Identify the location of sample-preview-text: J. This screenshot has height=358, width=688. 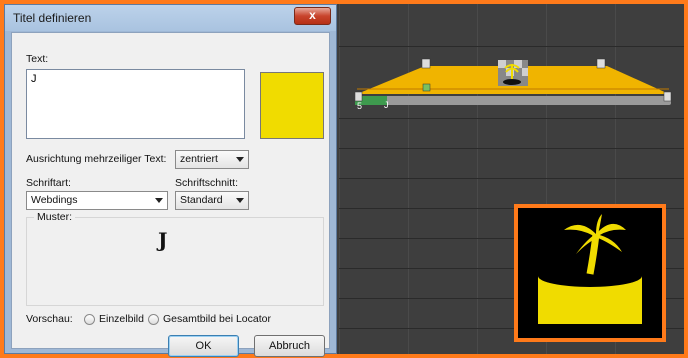
(163, 240).